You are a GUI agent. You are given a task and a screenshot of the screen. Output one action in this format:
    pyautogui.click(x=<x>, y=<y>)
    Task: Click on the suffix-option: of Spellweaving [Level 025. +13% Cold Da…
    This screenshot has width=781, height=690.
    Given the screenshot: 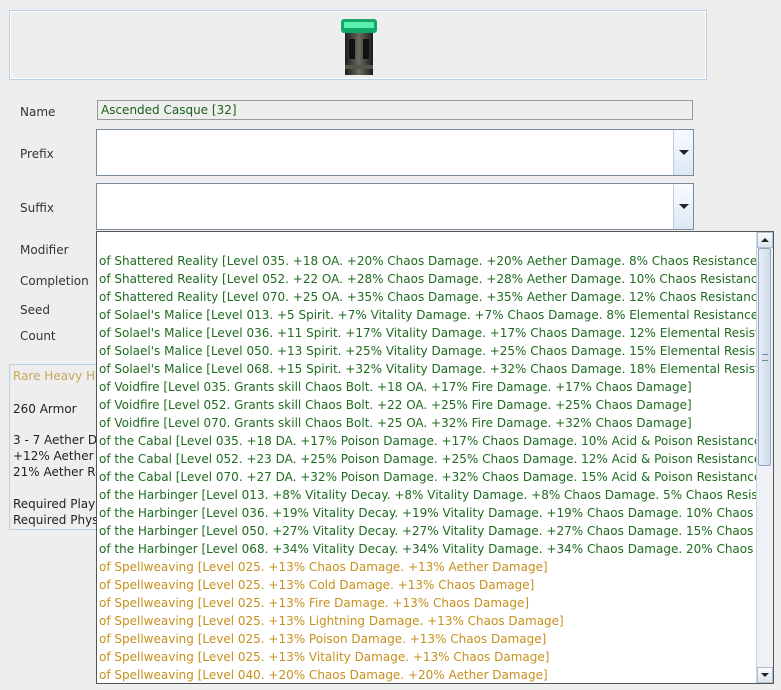 What is the action you would take?
    pyautogui.click(x=435, y=585)
    